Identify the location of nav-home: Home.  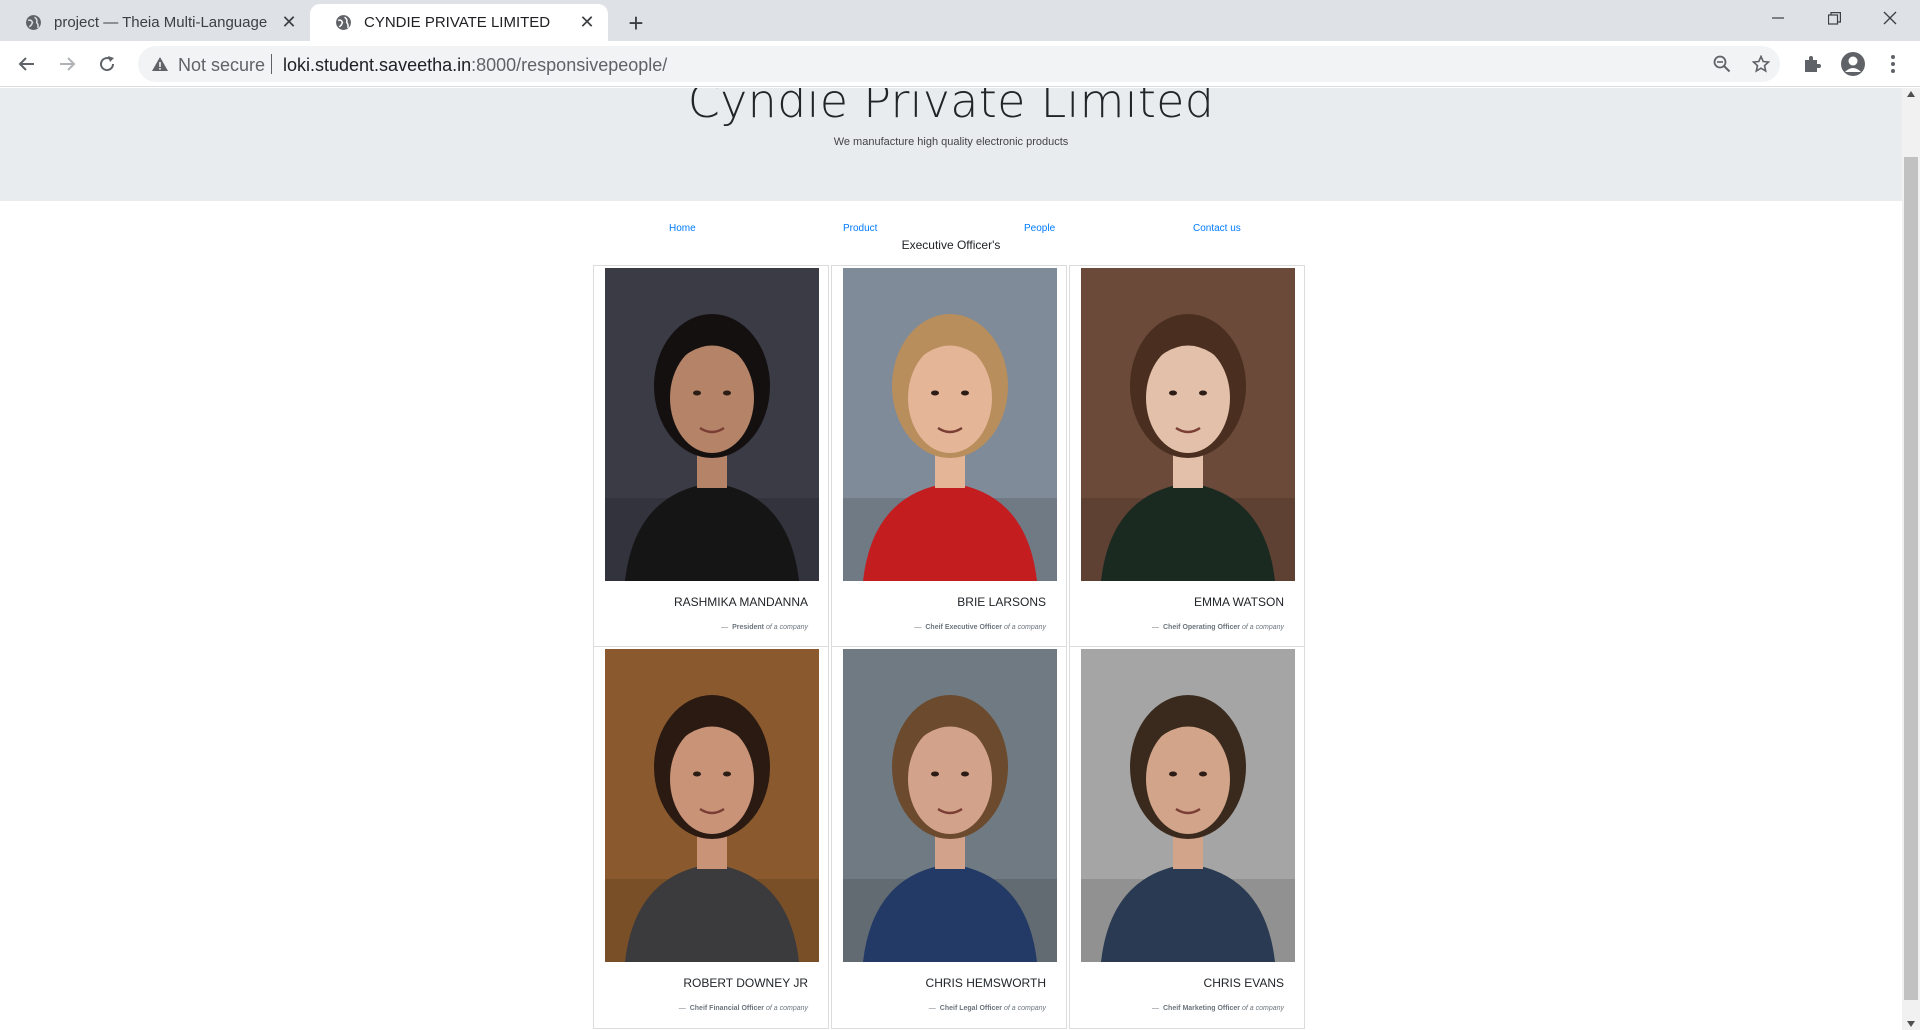
(682, 228).